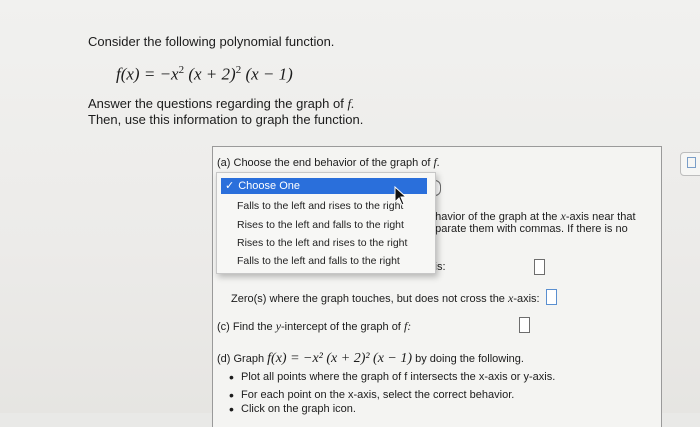  What do you see at coordinates (269, 186) in the screenshot?
I see `dropdown-selected-label: Choose One` at bounding box center [269, 186].